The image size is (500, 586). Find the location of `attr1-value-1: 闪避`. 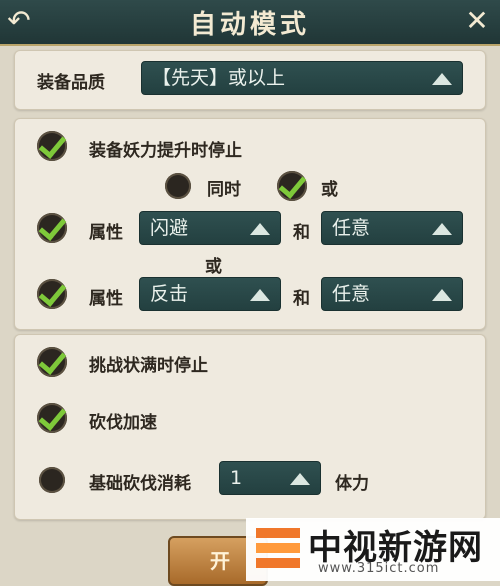

attr1-value-1: 闪避 is located at coordinates (169, 228).